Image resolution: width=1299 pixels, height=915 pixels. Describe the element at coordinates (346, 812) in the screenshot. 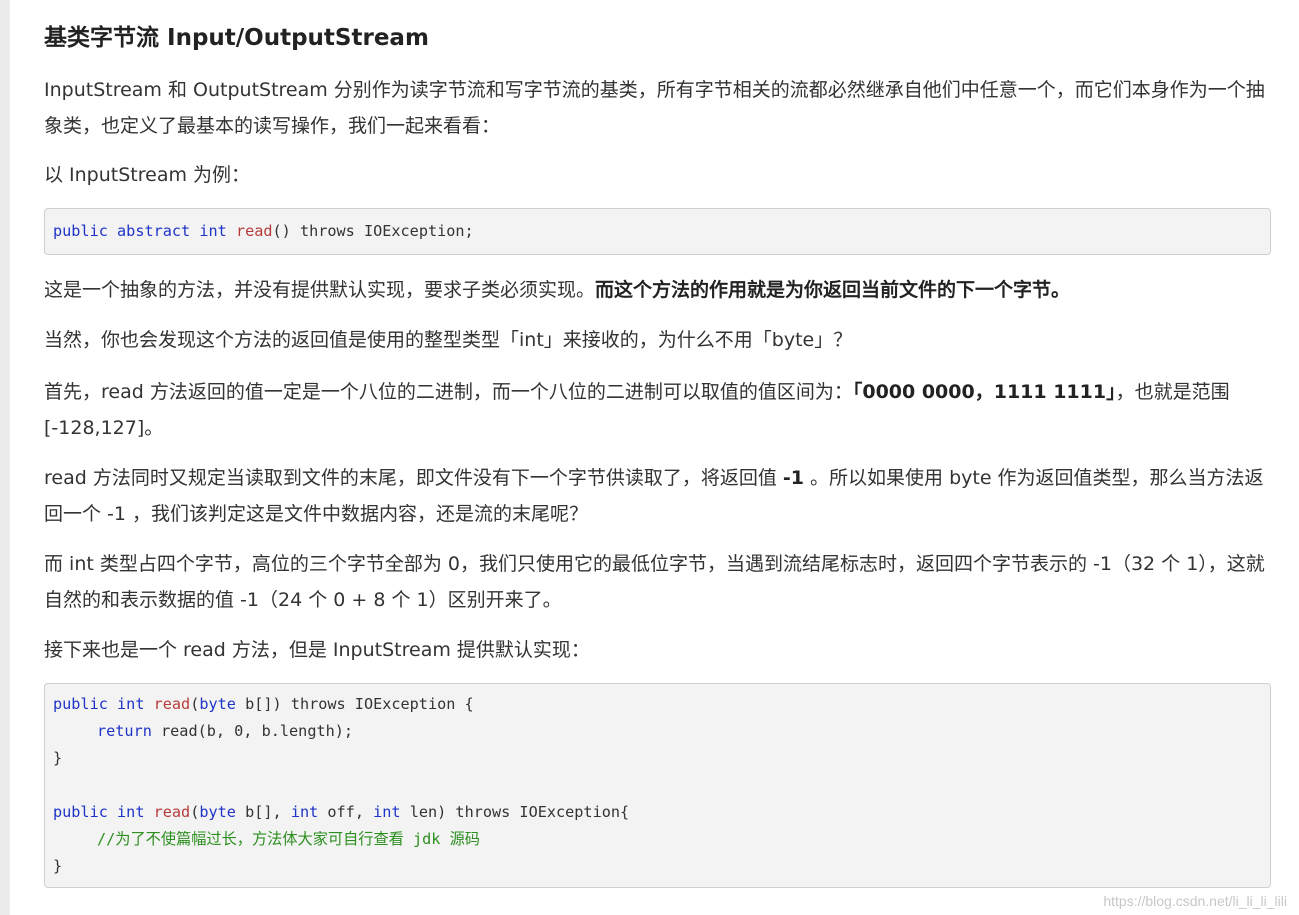

I see `code-text: off,` at that location.